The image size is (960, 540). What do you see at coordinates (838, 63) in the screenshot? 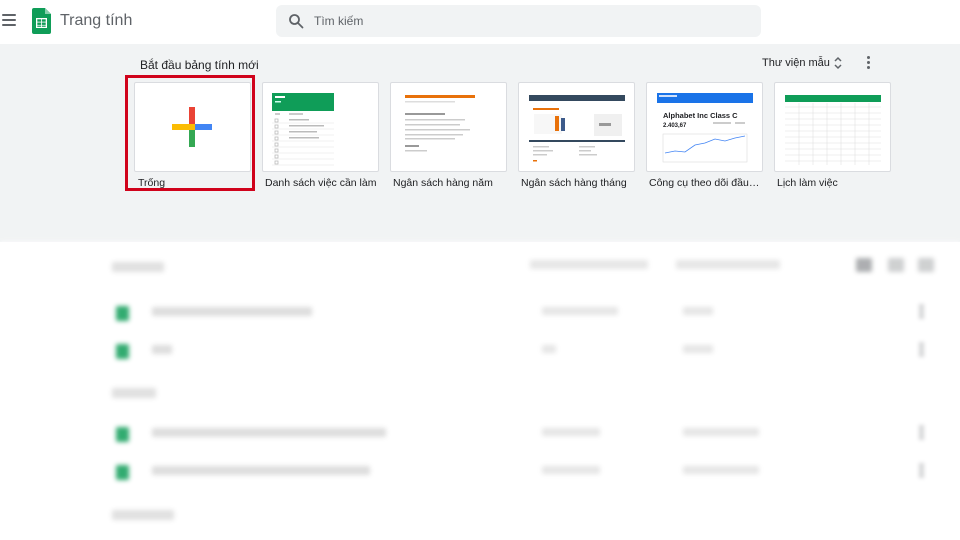
I see `sort-icon` at bounding box center [838, 63].